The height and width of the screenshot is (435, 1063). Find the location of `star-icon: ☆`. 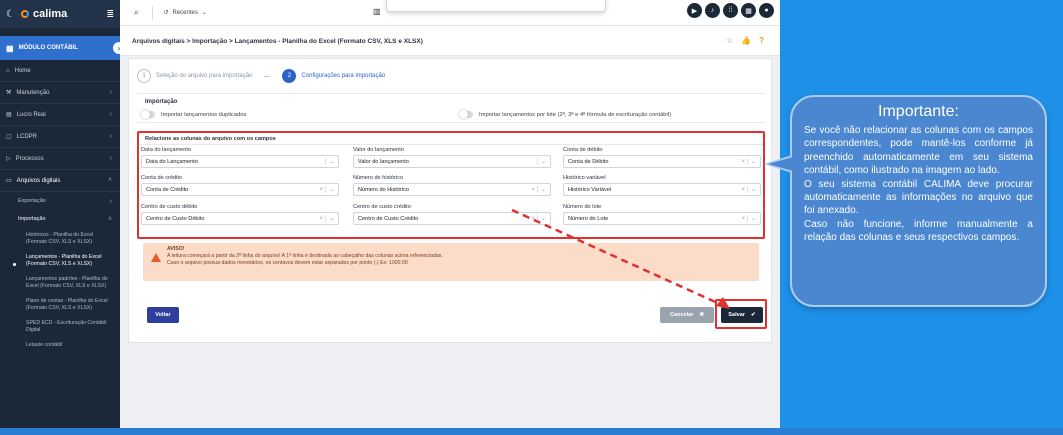

star-icon: ☆ is located at coordinates (729, 40).